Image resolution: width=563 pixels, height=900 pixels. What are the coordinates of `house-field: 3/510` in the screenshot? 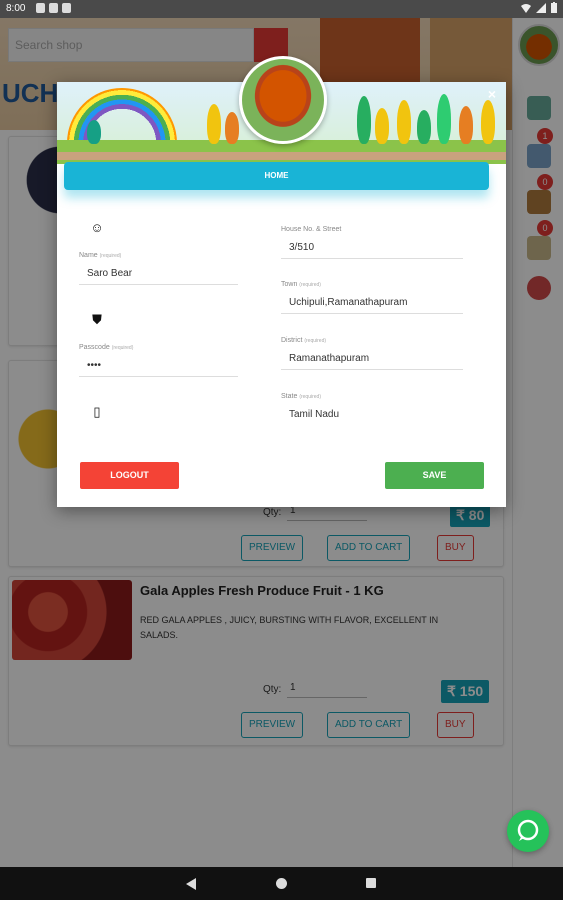 It's located at (372, 250).